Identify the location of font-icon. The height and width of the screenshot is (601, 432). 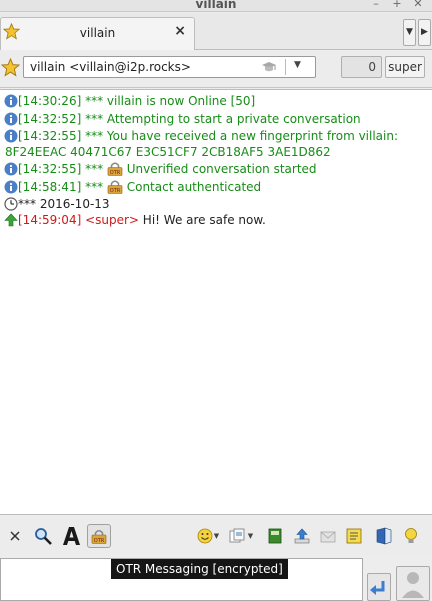
(71, 536).